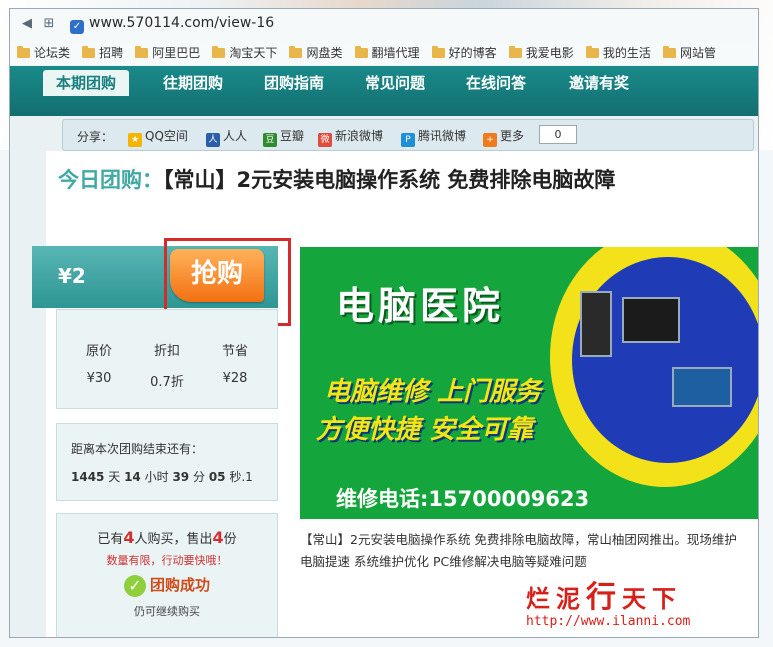 The width and height of the screenshot is (773, 647). What do you see at coordinates (596, 324) in the screenshot?
I see `pc-tower-icon` at bounding box center [596, 324].